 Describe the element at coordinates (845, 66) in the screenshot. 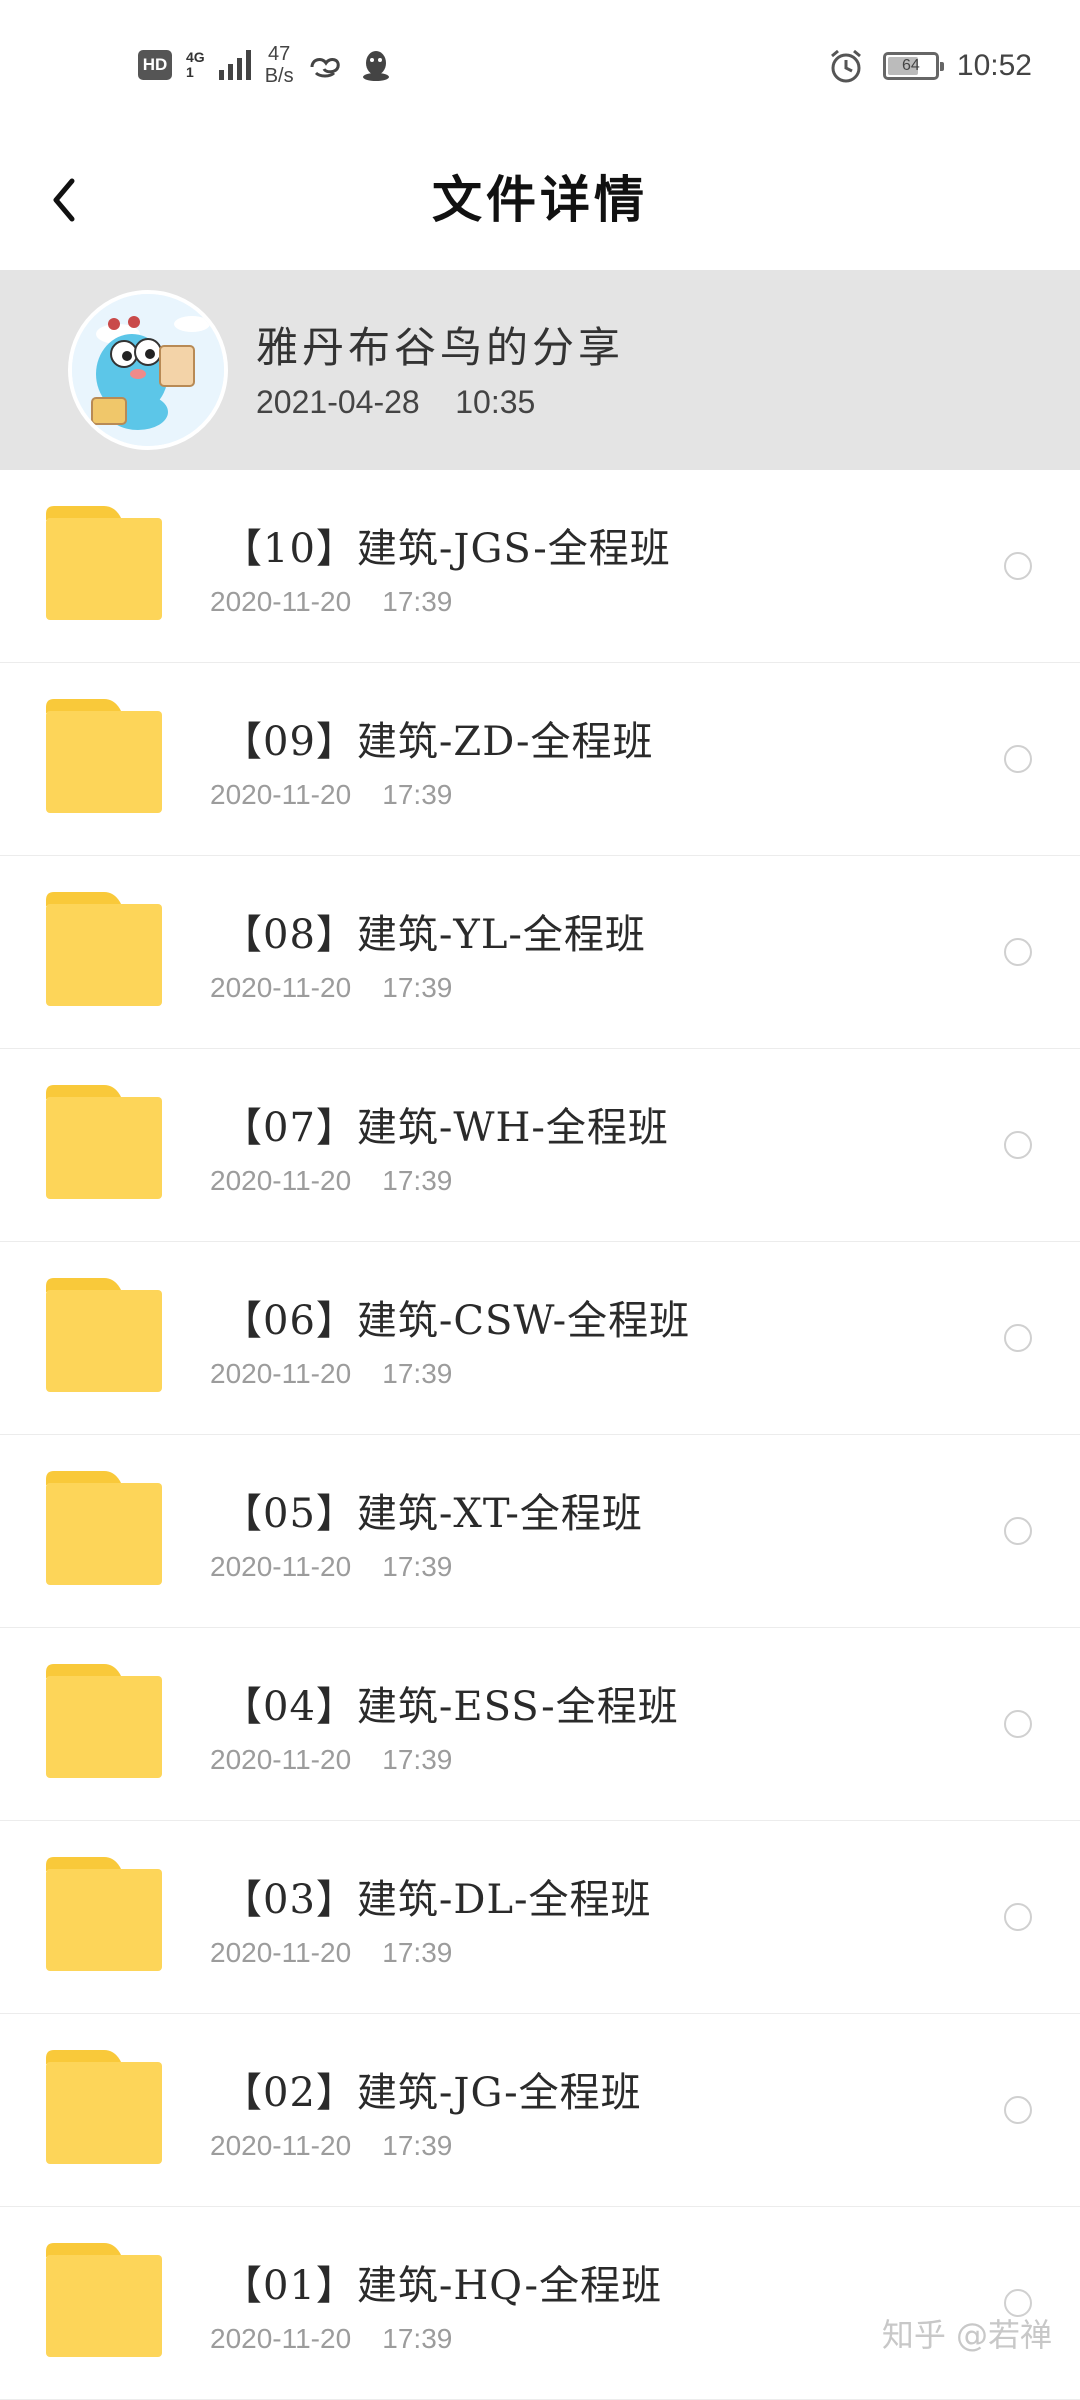

I see `alarm-clock-icon` at that location.